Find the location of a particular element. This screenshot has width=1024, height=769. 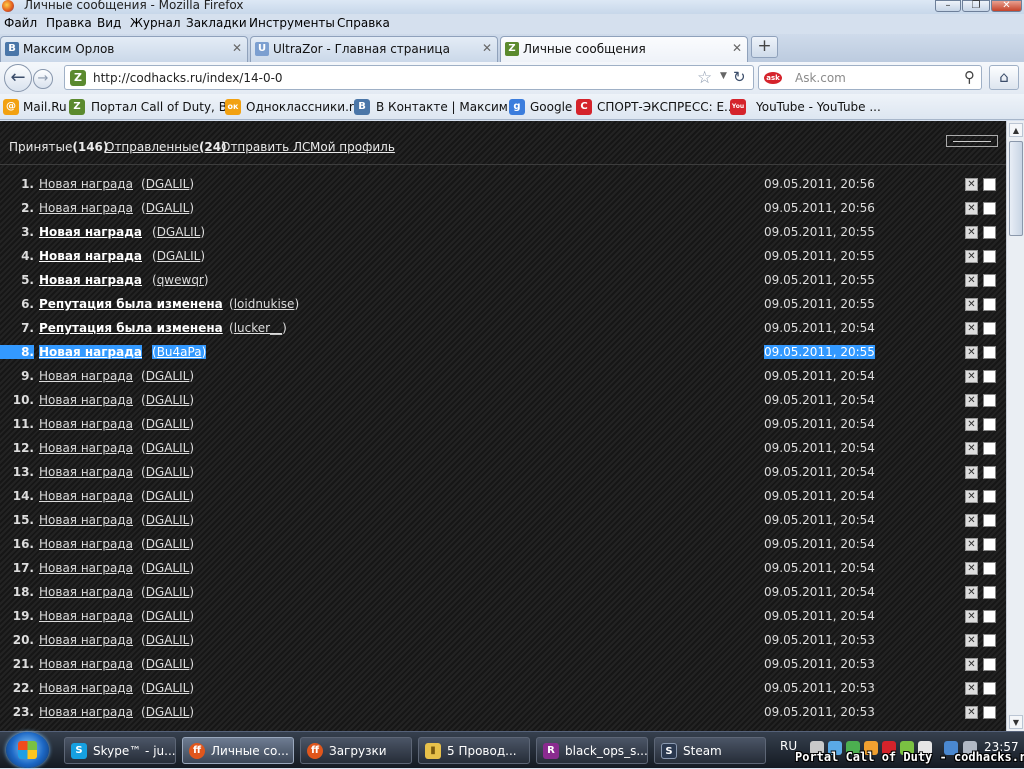

sent-link: Отправленные(24) is located at coordinates (166, 147).